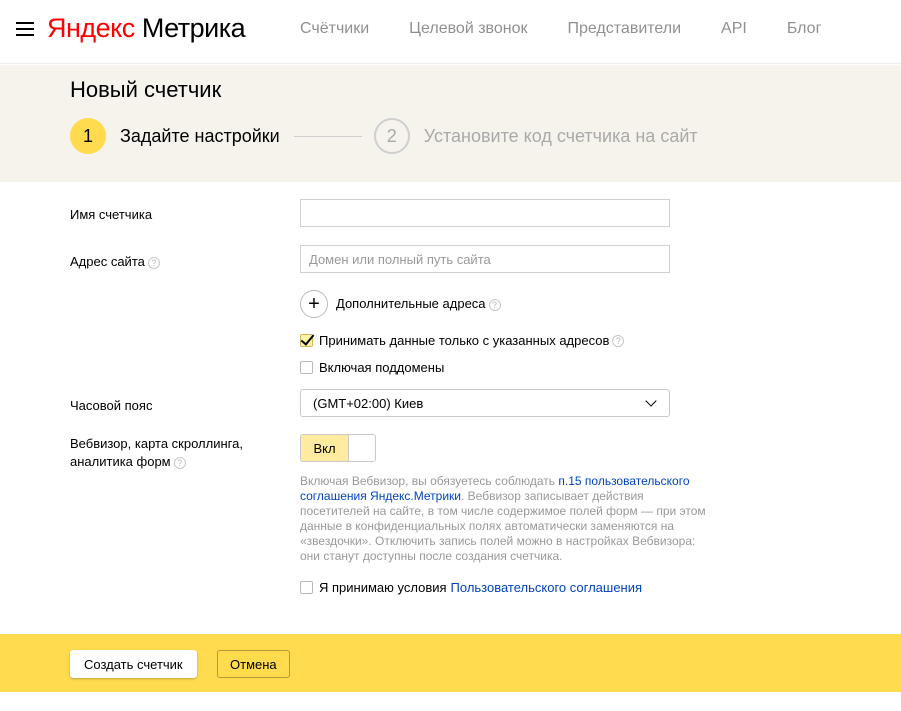 The image size is (901, 711). What do you see at coordinates (468, 29) in the screenshot?
I see `nav-target-call: Целевой звонок` at bounding box center [468, 29].